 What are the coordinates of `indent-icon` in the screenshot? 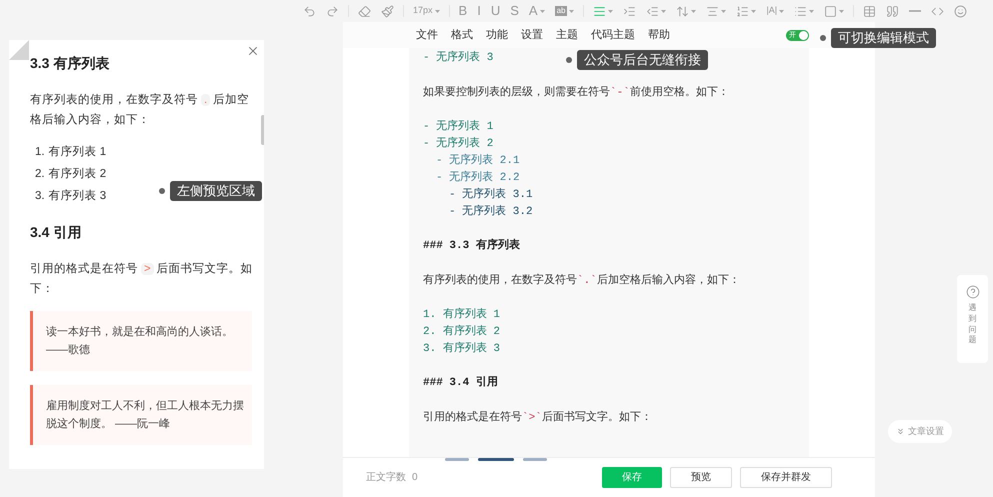 It's located at (629, 11).